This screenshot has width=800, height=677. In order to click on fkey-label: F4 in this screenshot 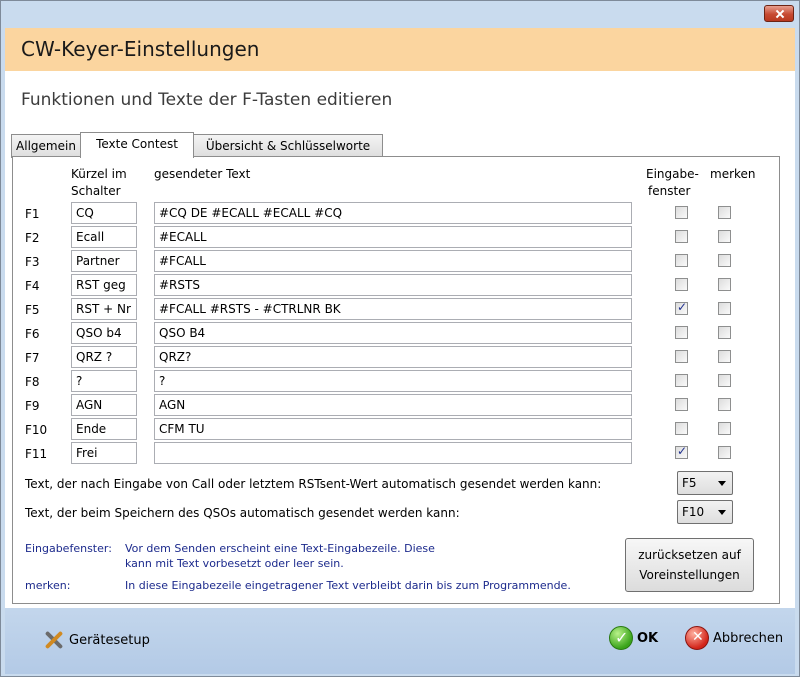, I will do `click(32, 286)`.